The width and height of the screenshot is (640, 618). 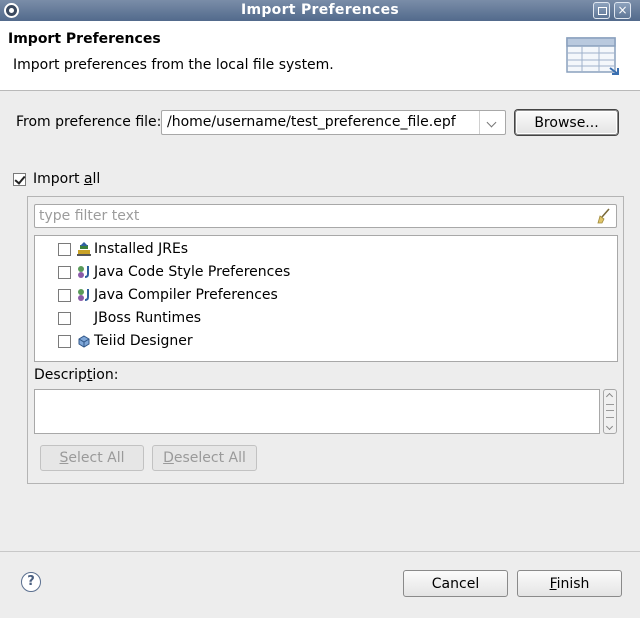 What do you see at coordinates (92, 458) in the screenshot?
I see `select-all-button: Select All` at bounding box center [92, 458].